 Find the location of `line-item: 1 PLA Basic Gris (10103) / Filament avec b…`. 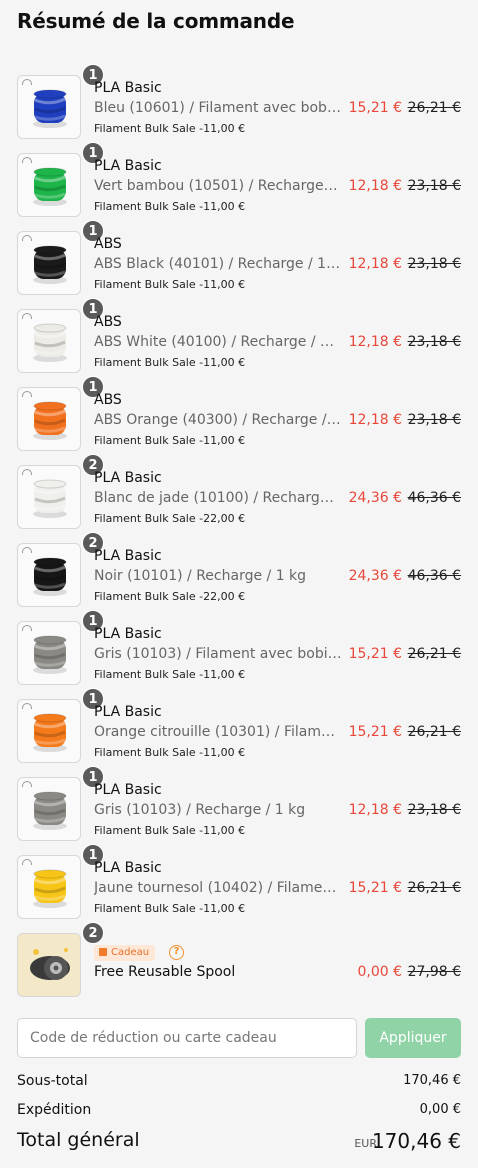

line-item: 1 PLA Basic Gris (10103) / Filament avec b… is located at coordinates (239, 654).